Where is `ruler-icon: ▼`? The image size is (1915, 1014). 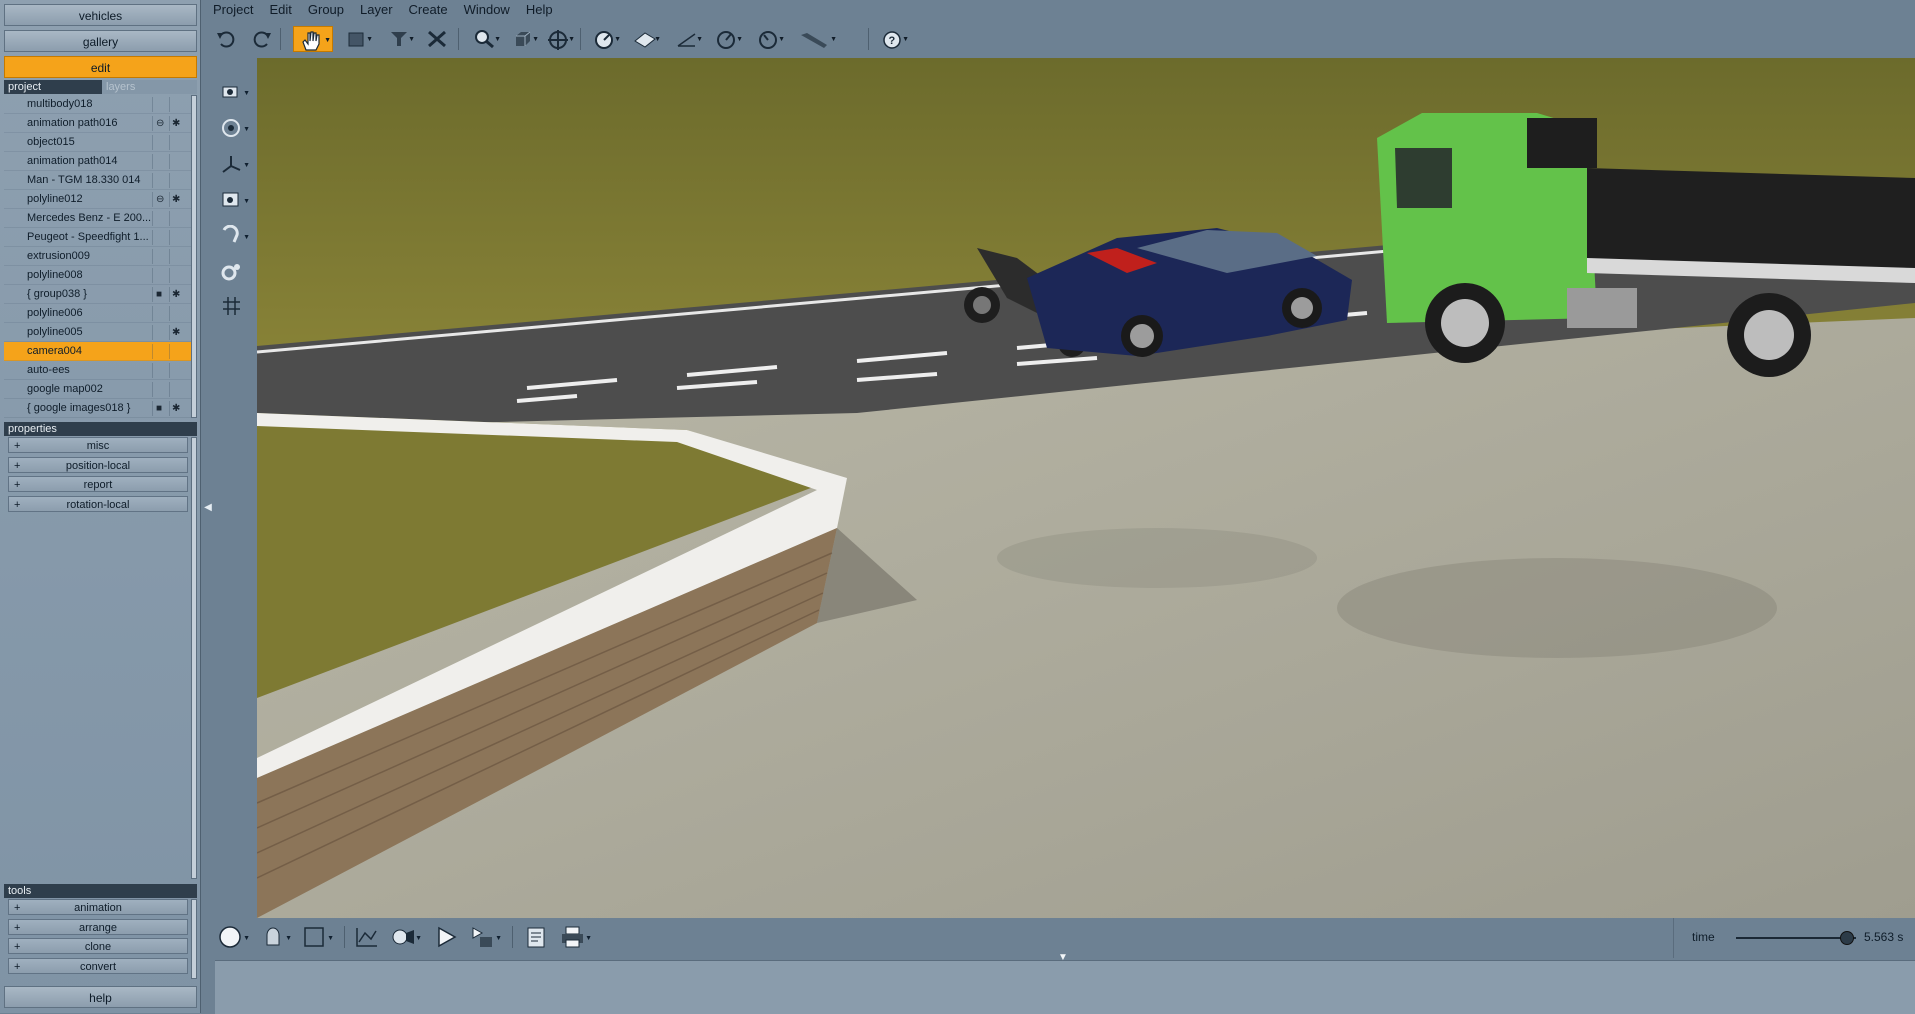
ruler-icon: ▼ is located at coordinates (816, 39).